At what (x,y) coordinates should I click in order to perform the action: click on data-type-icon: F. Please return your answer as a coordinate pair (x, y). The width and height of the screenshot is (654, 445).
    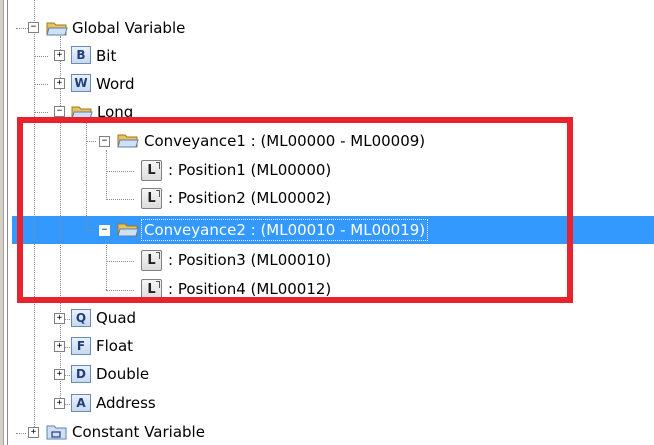
    Looking at the image, I should click on (81, 346).